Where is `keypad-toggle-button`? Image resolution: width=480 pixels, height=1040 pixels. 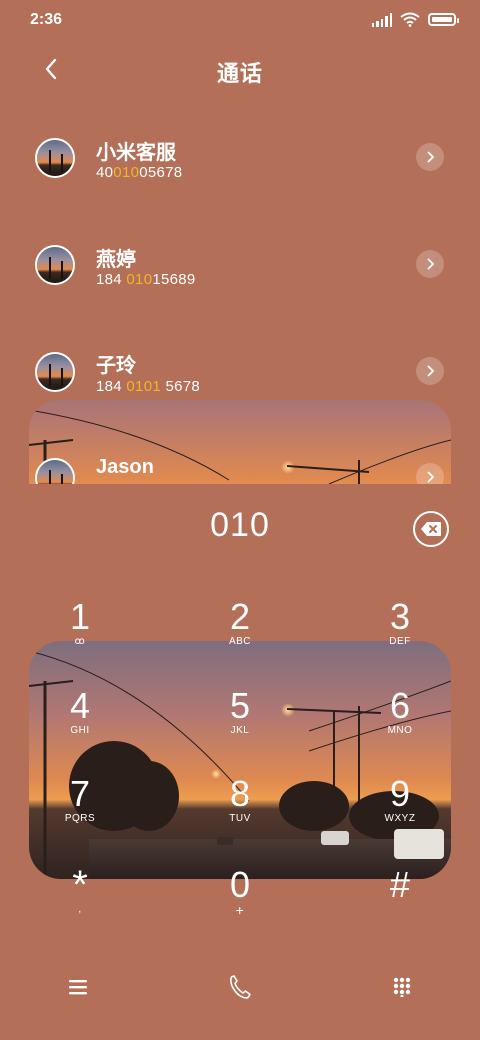 keypad-toggle-button is located at coordinates (402, 987).